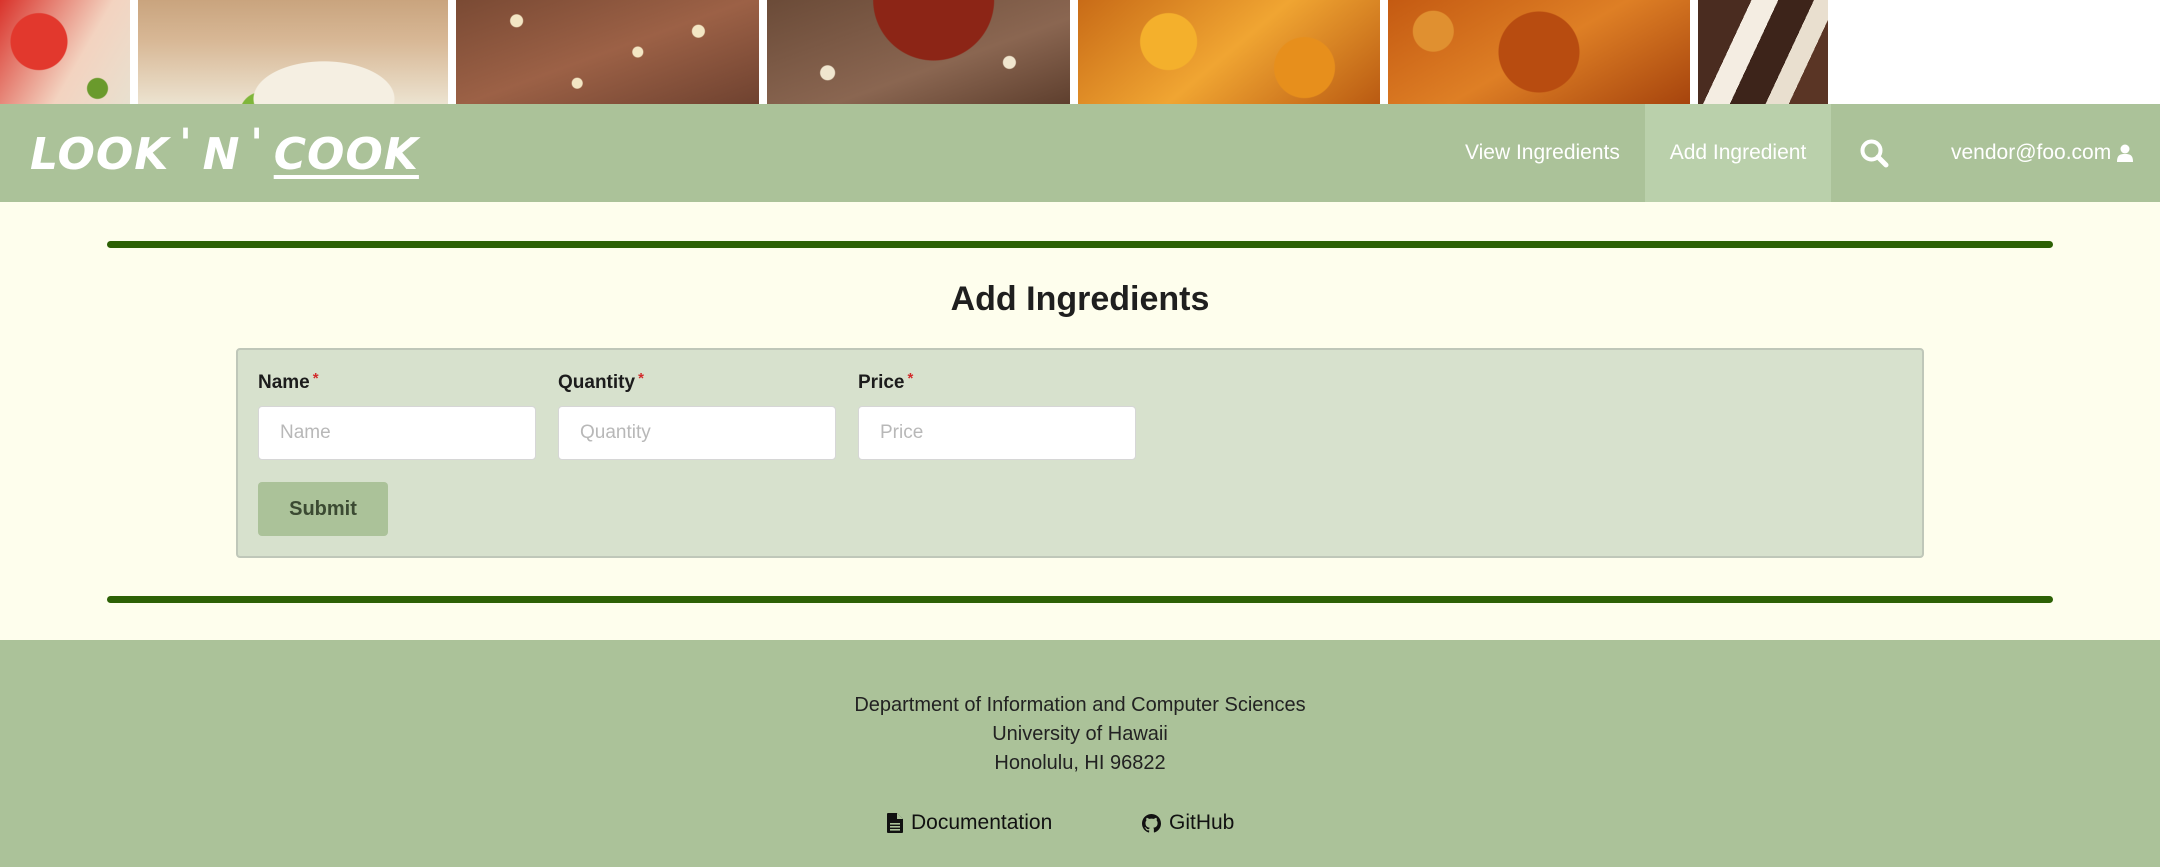 The image size is (2160, 867). I want to click on banner-photo-chocolate, so click(1763, 52).